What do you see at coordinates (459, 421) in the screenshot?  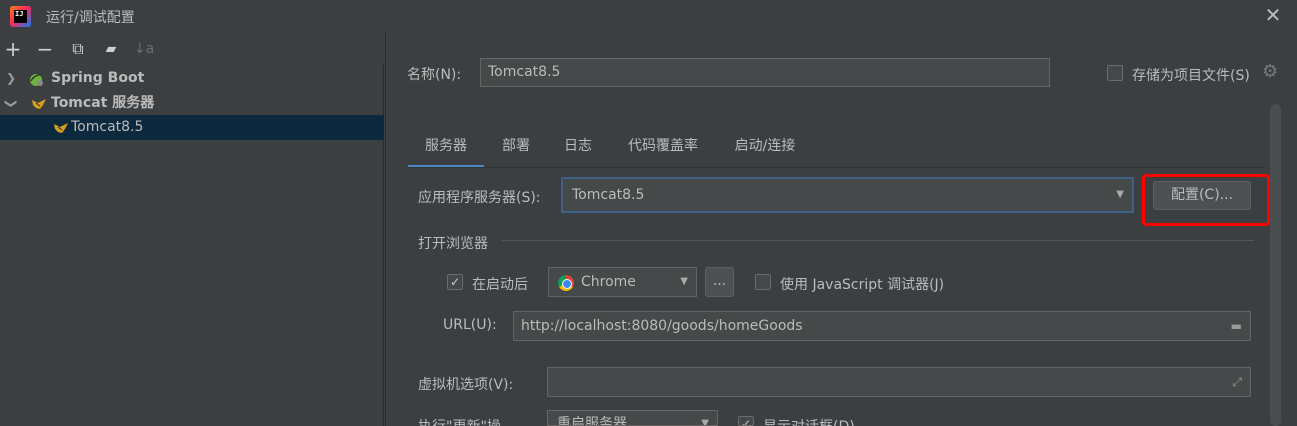 I see `on-update-label: 执行"更新"操` at bounding box center [459, 421].